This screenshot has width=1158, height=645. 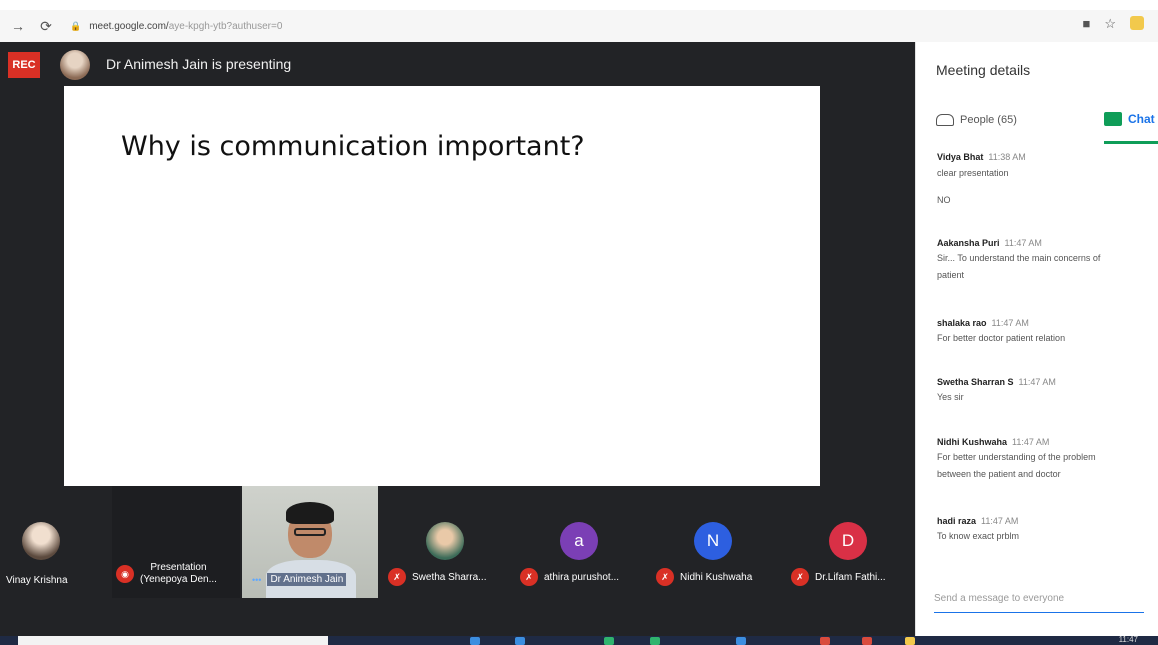 What do you see at coordinates (579, 640) in the screenshot?
I see `os-taskbar: 11:47` at bounding box center [579, 640].